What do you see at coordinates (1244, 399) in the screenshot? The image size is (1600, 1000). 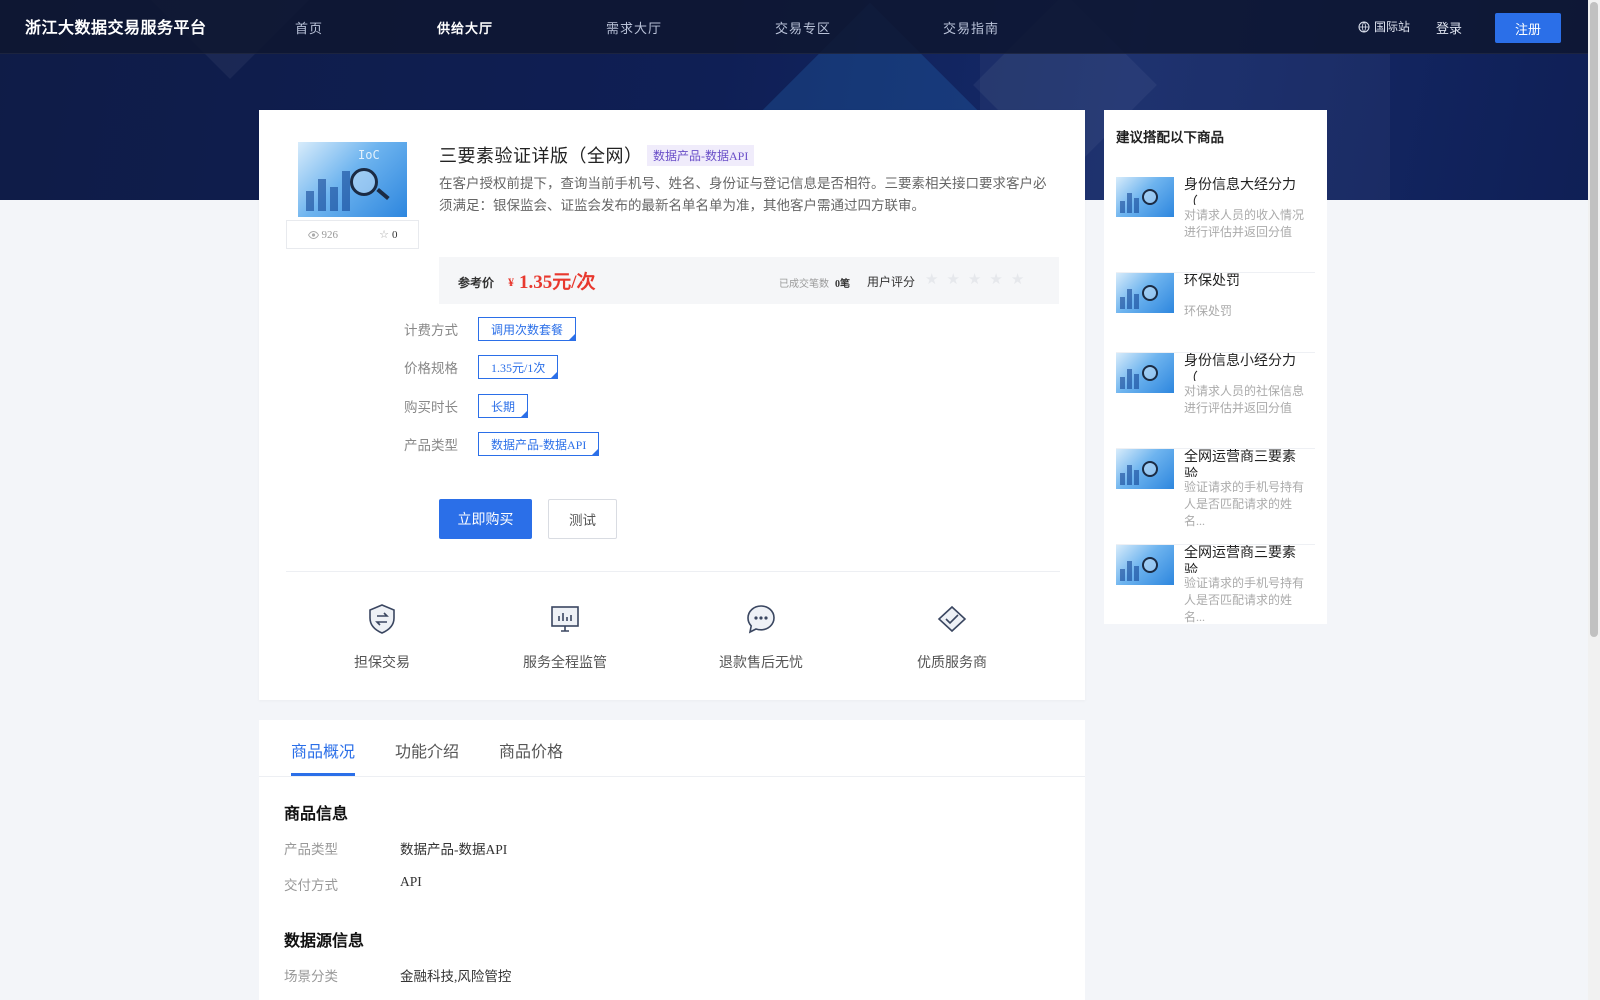 I see `recommended-desc: 对请求人员的社保信息进行评估并返回分值` at bounding box center [1244, 399].